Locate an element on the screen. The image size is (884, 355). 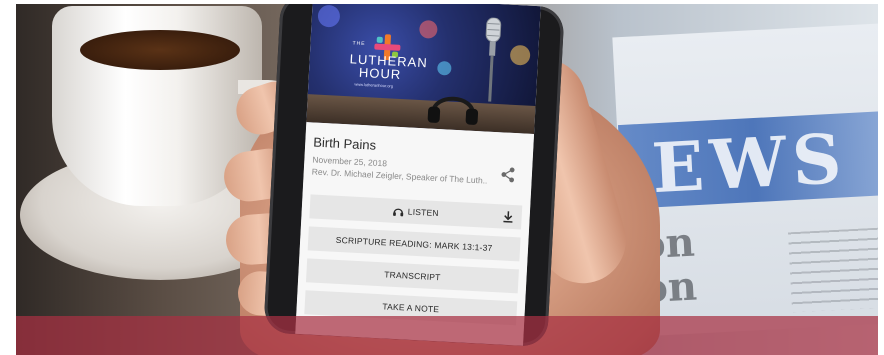
episode-title: Birth Pains is located at coordinates (344, 143).